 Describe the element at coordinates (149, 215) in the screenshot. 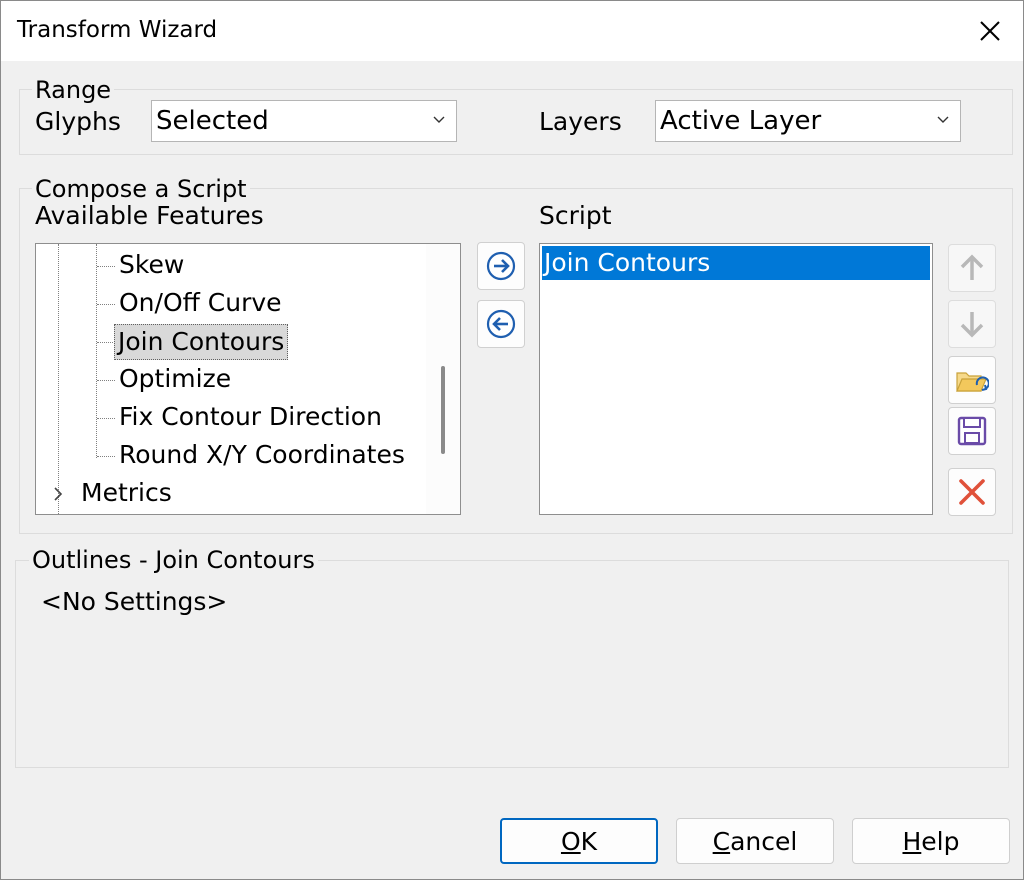

I see `available-features-label: Available Features` at that location.